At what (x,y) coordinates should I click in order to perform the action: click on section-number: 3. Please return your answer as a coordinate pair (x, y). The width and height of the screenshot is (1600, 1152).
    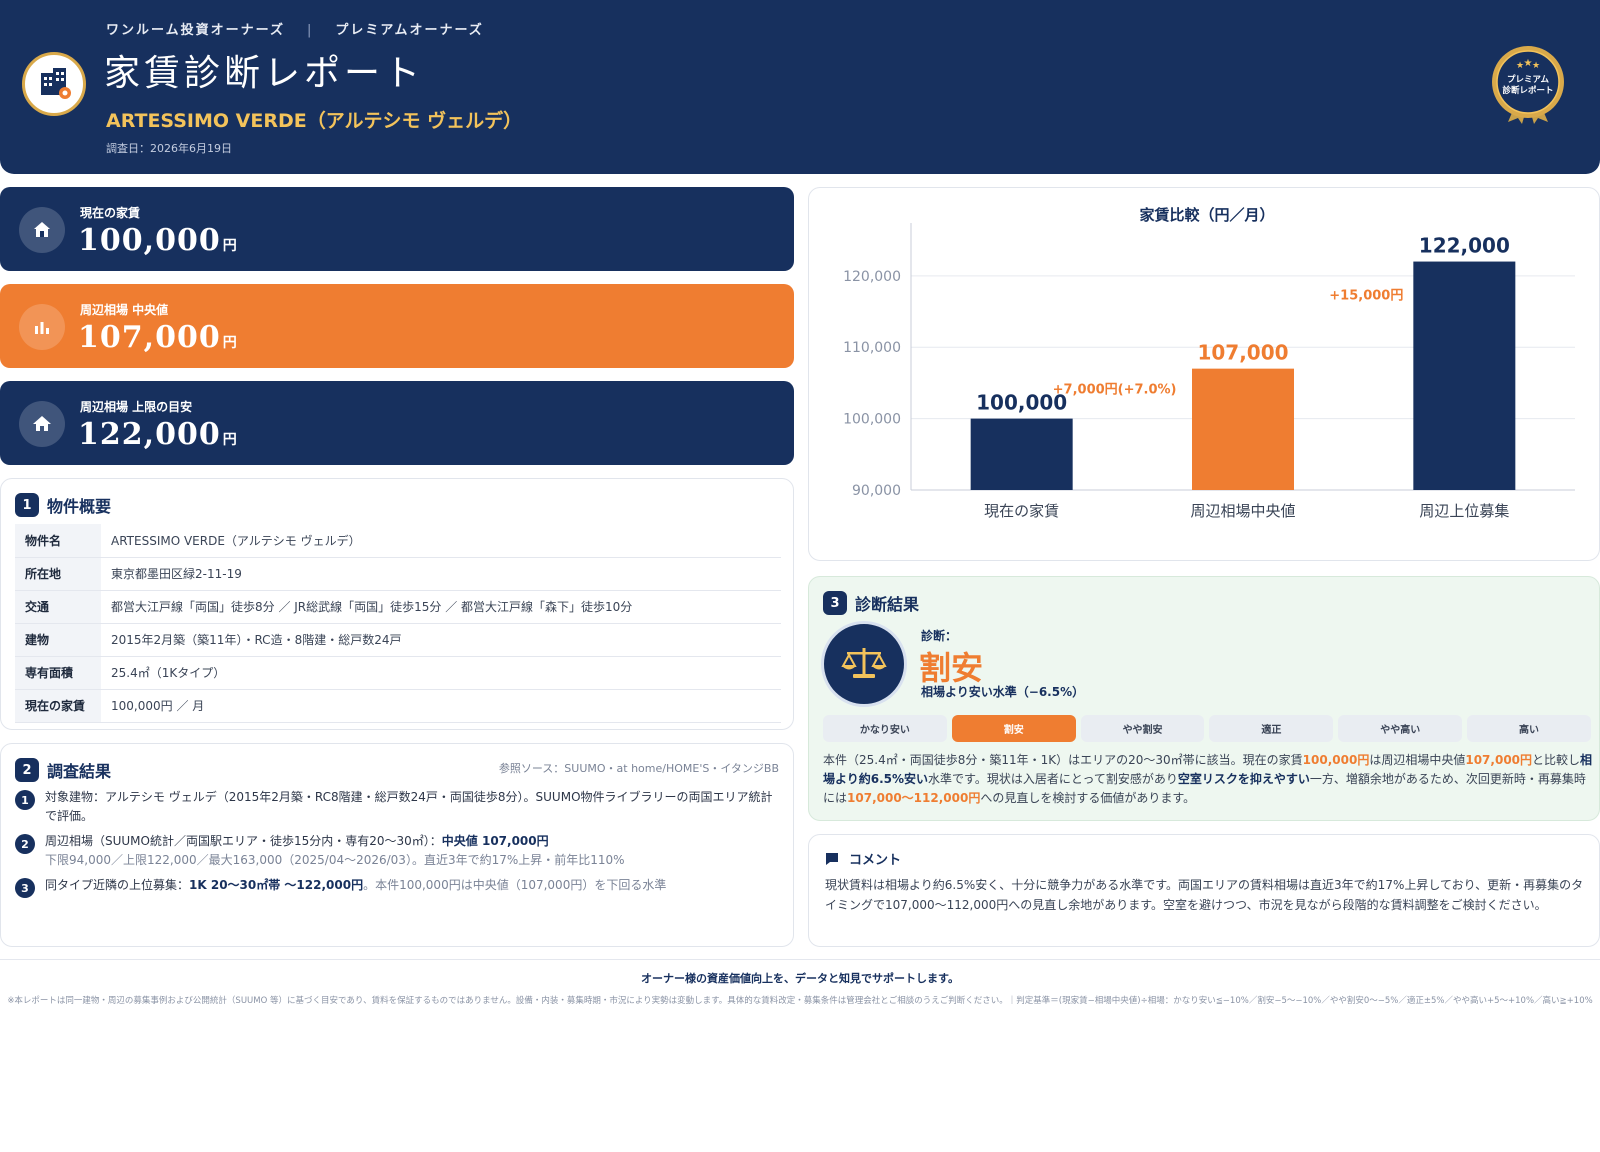
    Looking at the image, I should click on (835, 603).